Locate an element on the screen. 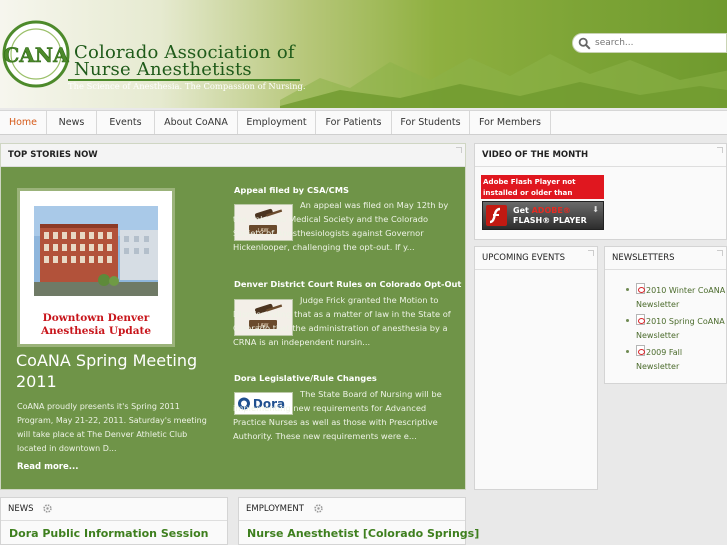 This screenshot has width=727, height=545. feature-image-caption: Downtown Denver Anesthesia Update is located at coordinates (96, 325).